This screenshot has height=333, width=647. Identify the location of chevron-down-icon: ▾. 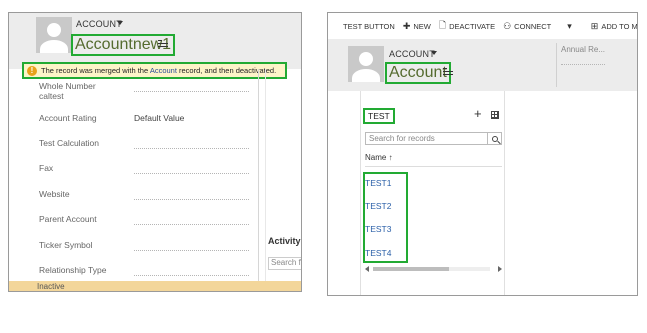
(569, 25).